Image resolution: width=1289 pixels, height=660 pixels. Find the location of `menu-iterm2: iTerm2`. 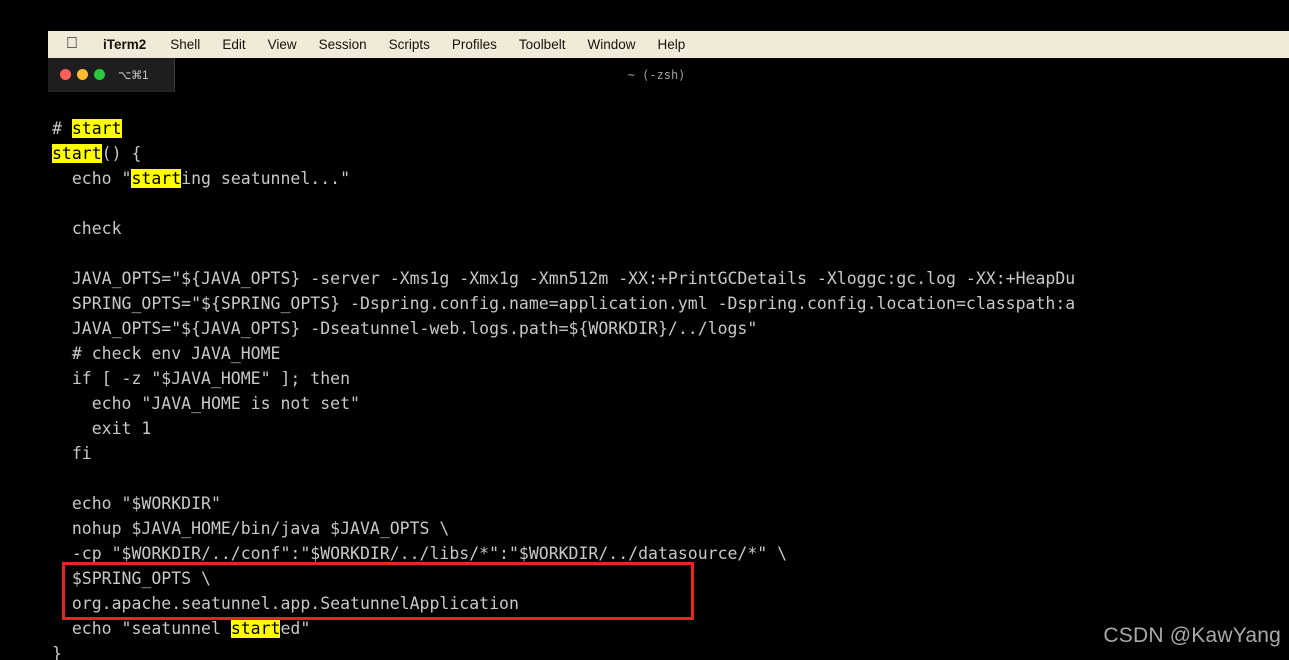

menu-iterm2: iTerm2 is located at coordinates (124, 44).